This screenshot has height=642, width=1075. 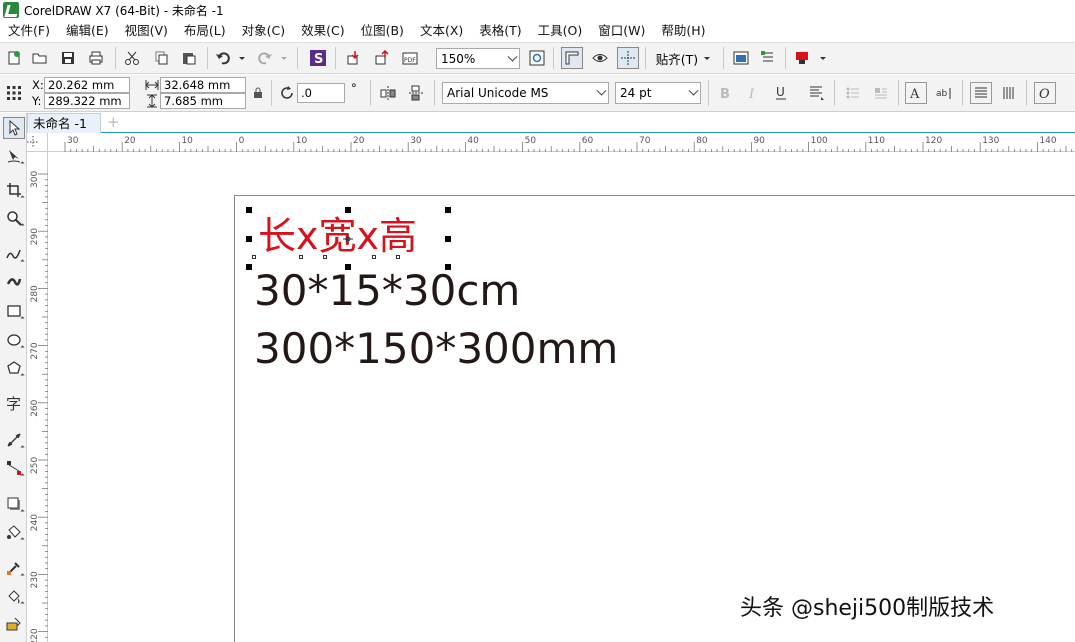 I want to click on object-height-field: 7.685 mm, so click(x=203, y=101).